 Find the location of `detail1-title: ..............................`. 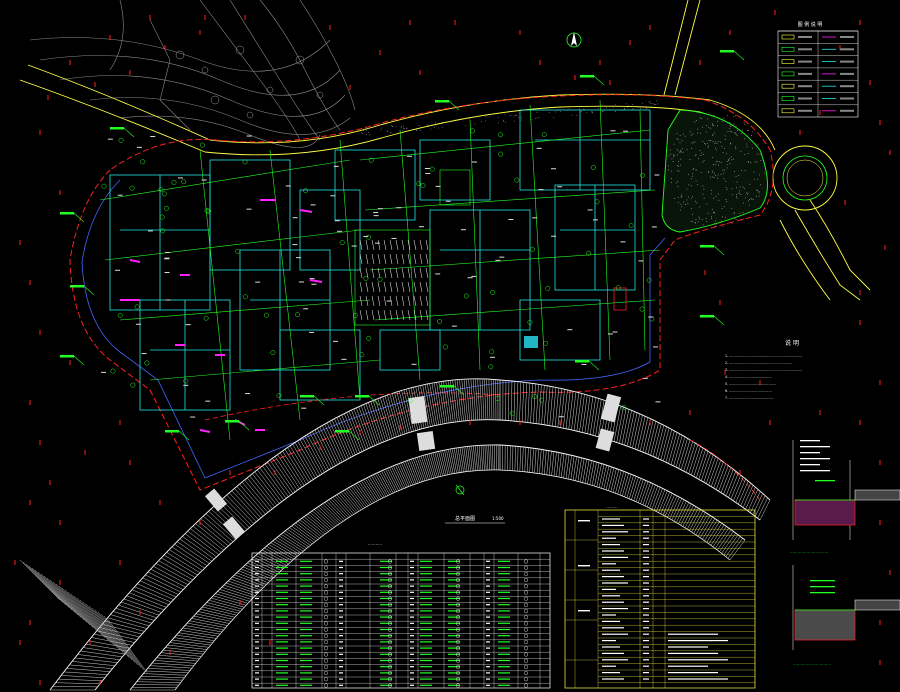

detail1-title: .............................. is located at coordinates (809, 551).